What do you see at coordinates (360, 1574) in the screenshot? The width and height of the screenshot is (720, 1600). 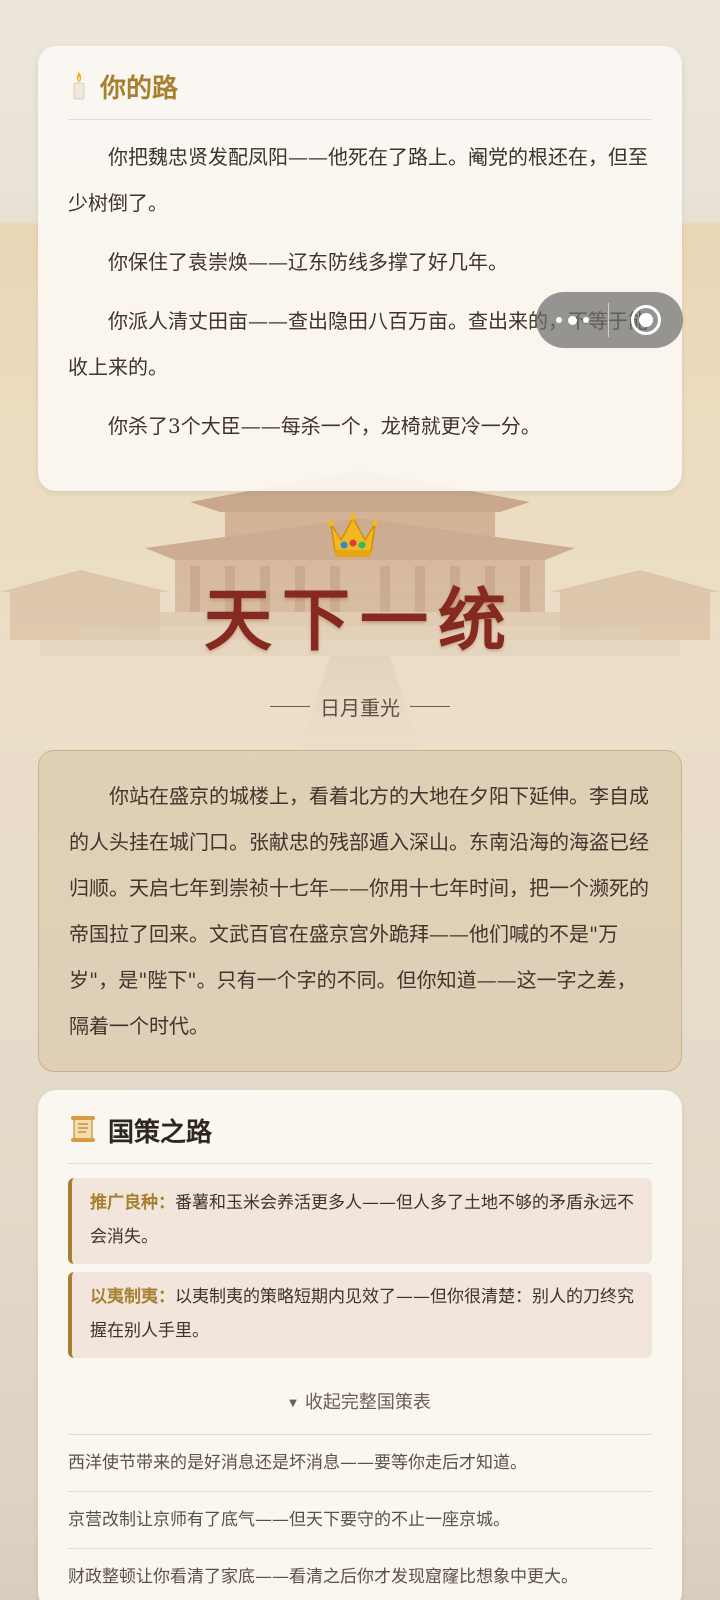 I see `policy-row: 财政整顿让你看清了家底——看清之后你才发现窟窿比想象中更大。` at bounding box center [360, 1574].